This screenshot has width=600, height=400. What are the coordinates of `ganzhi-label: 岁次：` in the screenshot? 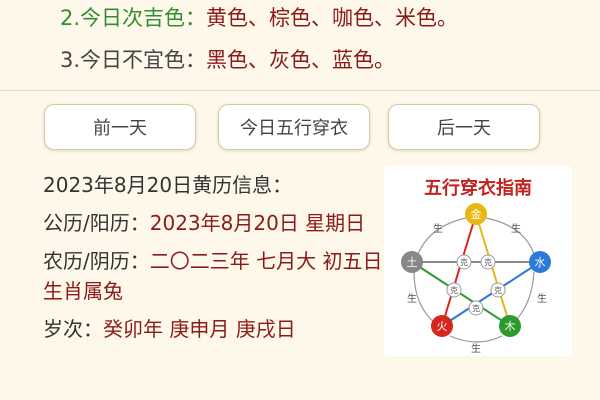 It's located at (73, 329).